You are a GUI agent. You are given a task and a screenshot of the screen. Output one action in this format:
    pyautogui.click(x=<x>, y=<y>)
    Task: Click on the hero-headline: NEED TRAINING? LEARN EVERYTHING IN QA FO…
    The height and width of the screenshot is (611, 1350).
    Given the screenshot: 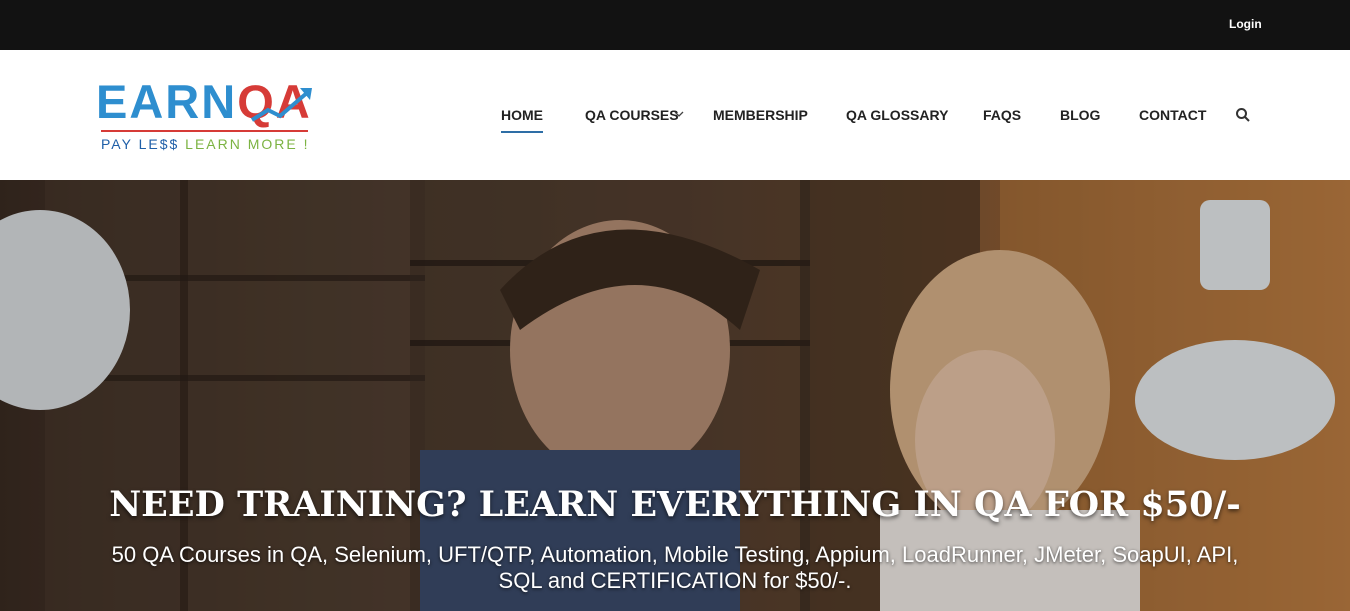 What is the action you would take?
    pyautogui.click(x=675, y=504)
    